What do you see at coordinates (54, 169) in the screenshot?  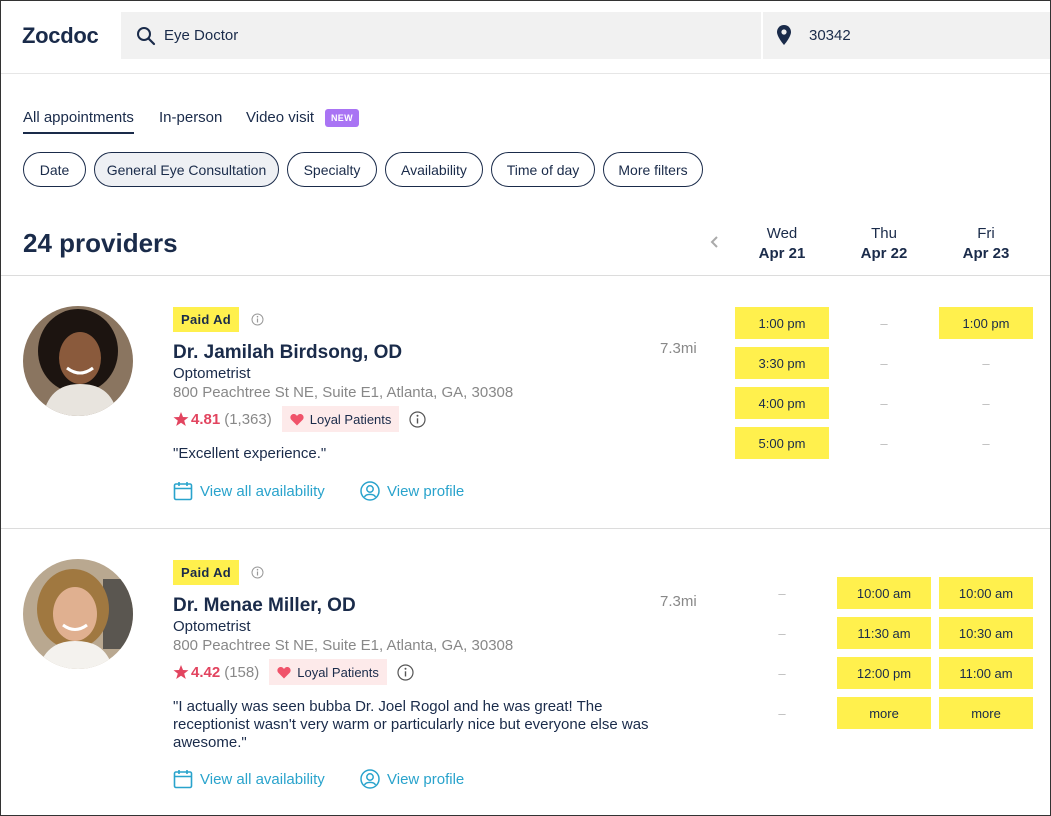 I see `filter-date: Date` at bounding box center [54, 169].